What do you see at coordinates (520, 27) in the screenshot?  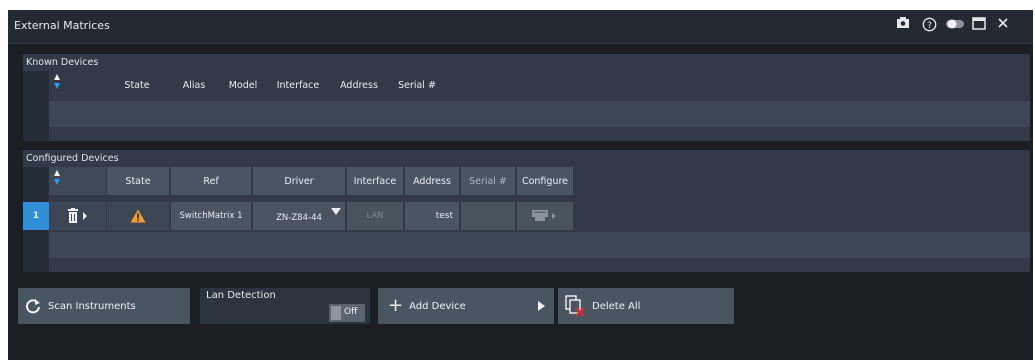 I see `title-bar: External Matrices ?` at bounding box center [520, 27].